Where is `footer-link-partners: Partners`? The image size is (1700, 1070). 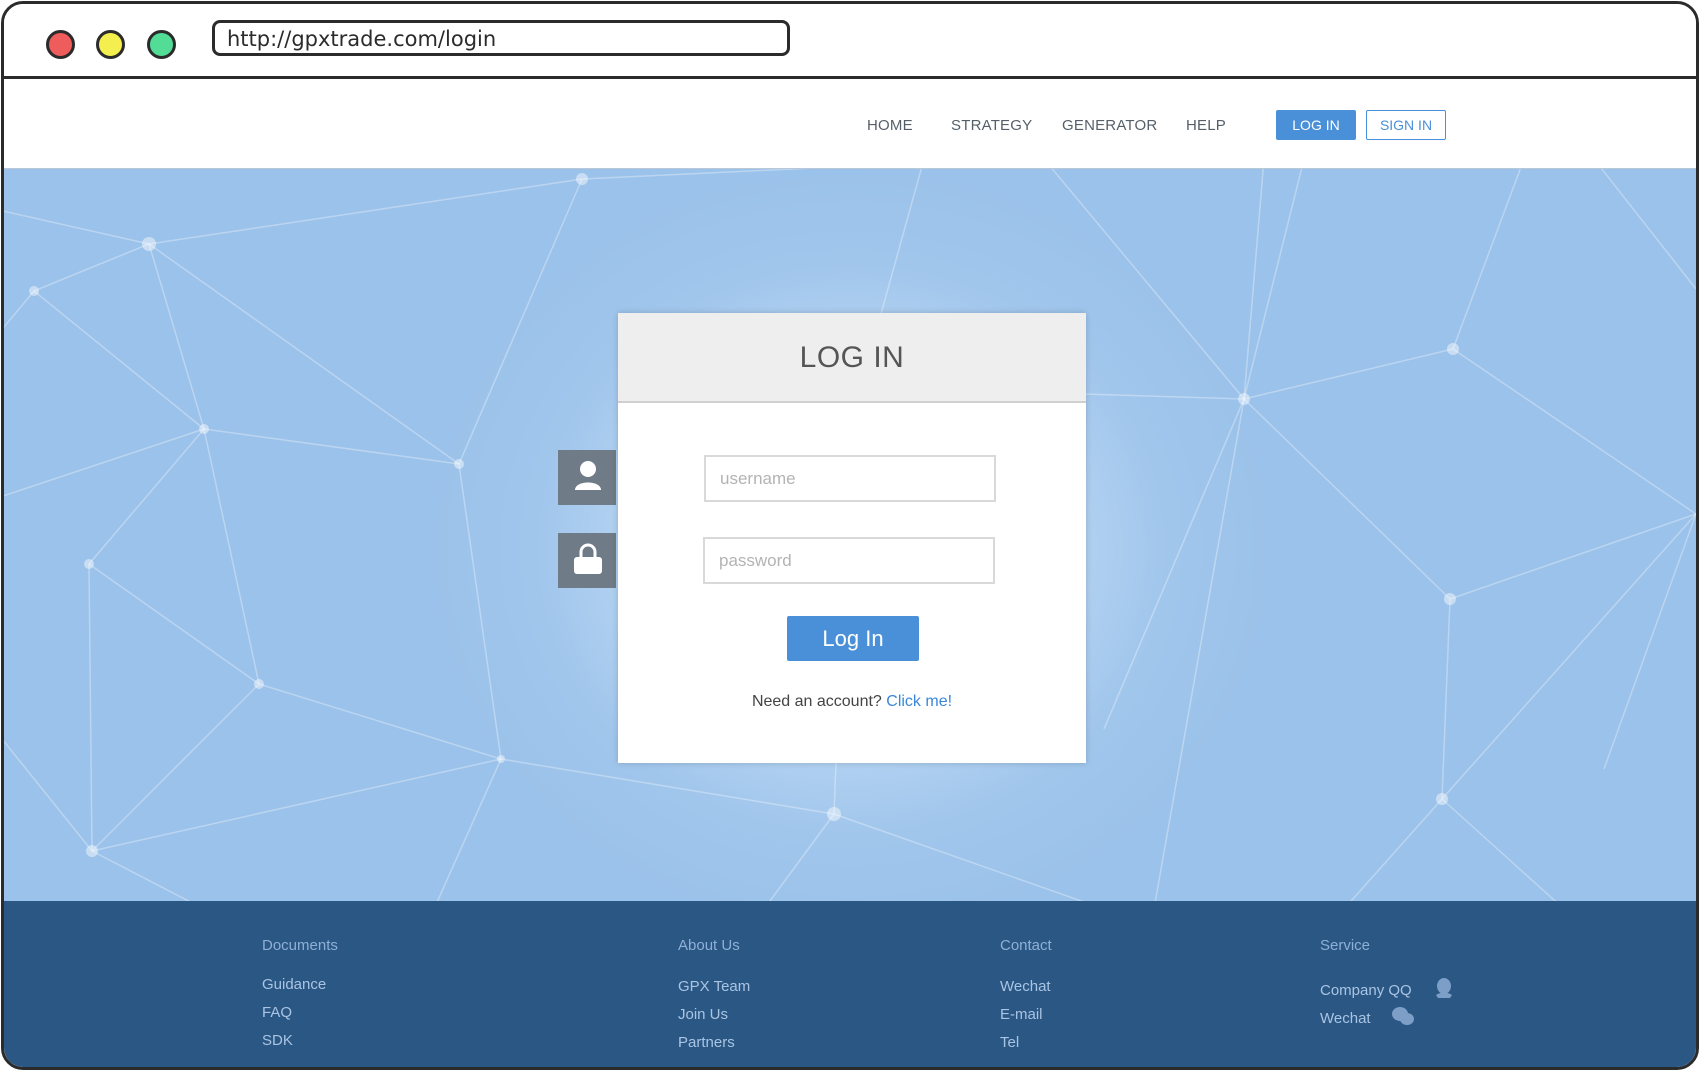 footer-link-partners: Partners is located at coordinates (714, 1047).